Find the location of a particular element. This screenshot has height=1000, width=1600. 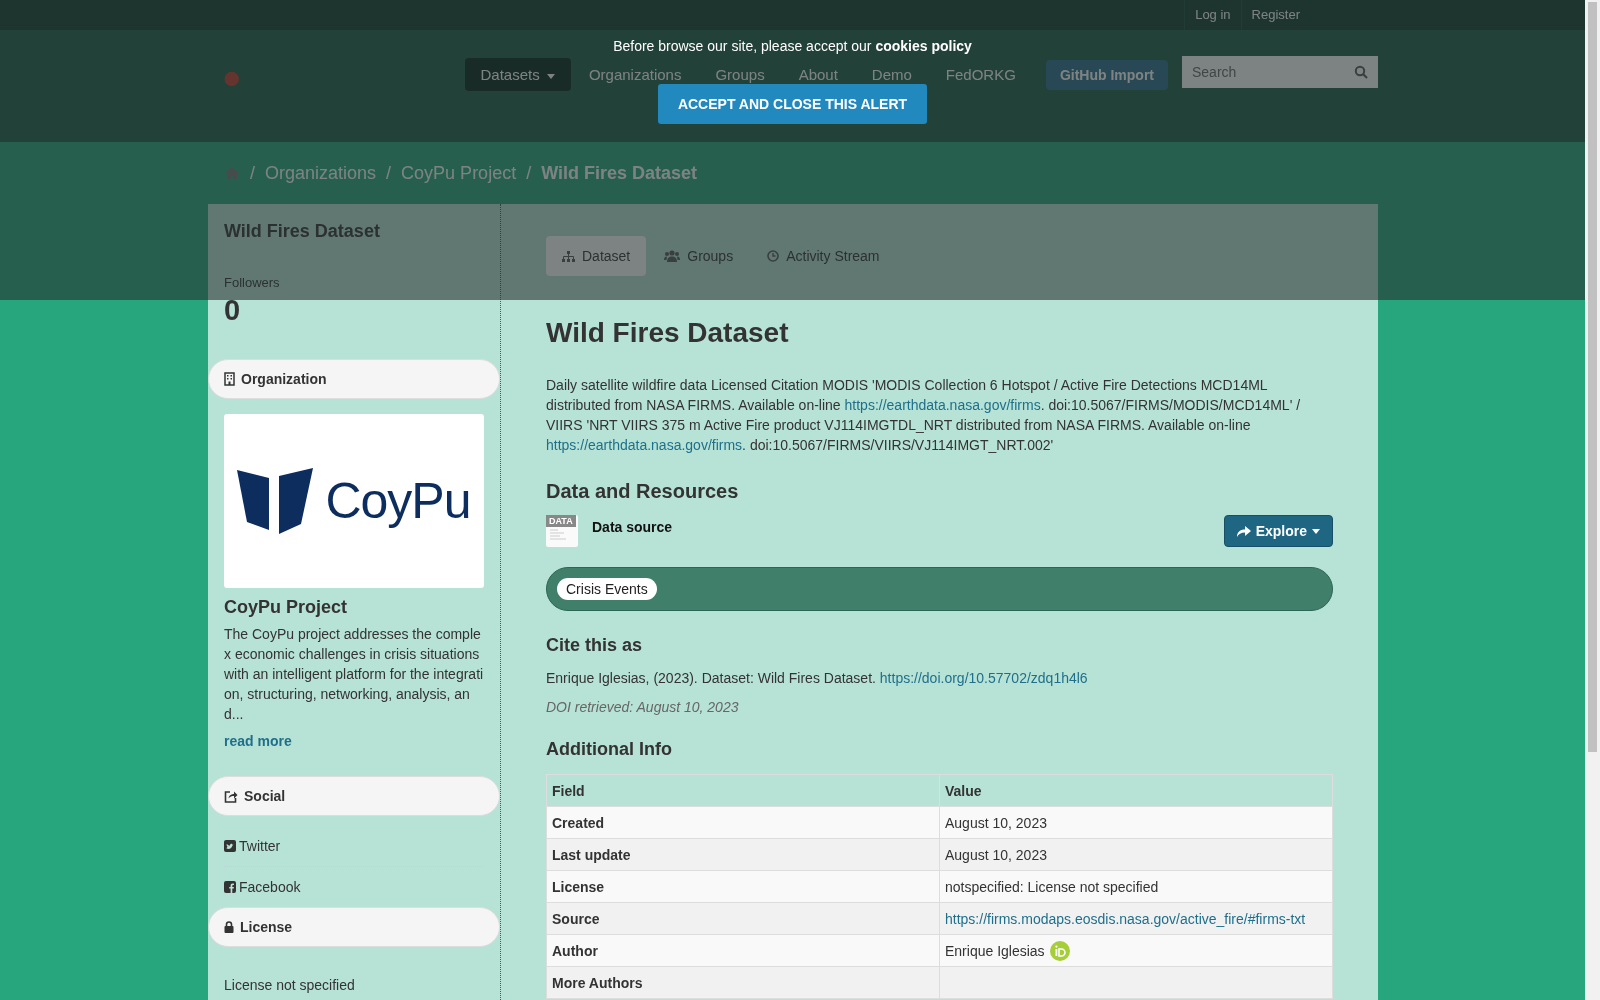

lock-icon is located at coordinates (229, 927).